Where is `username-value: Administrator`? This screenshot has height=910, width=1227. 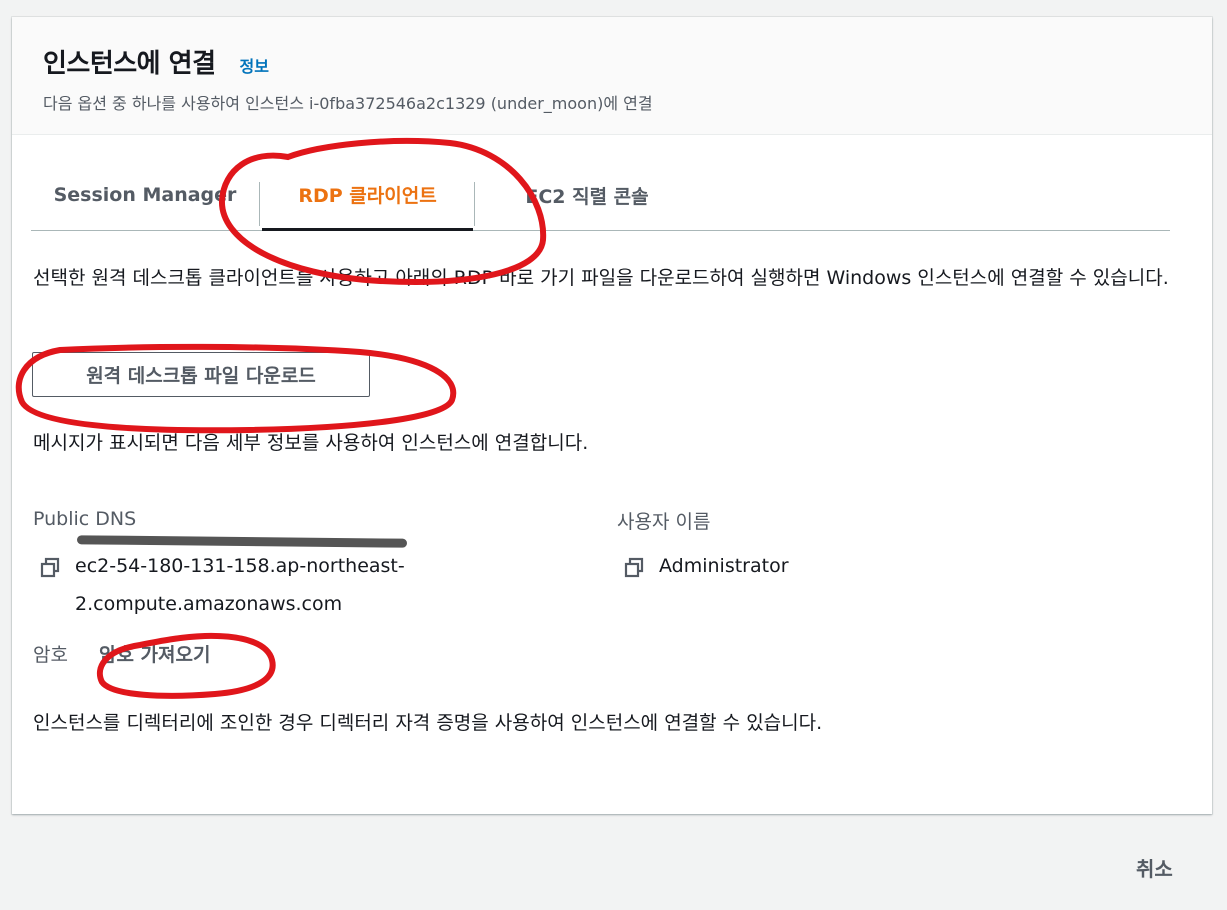 username-value: Administrator is located at coordinates (724, 566).